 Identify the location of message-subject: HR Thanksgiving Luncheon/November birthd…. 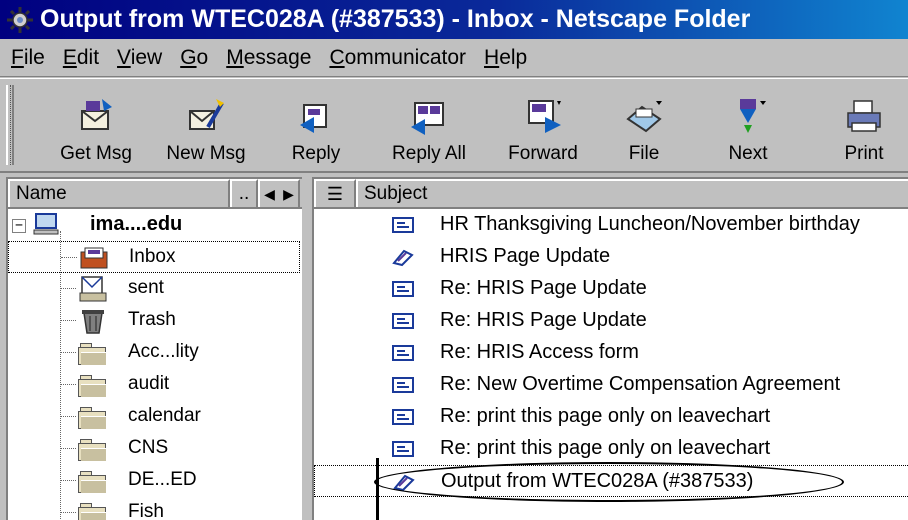
(650, 224).